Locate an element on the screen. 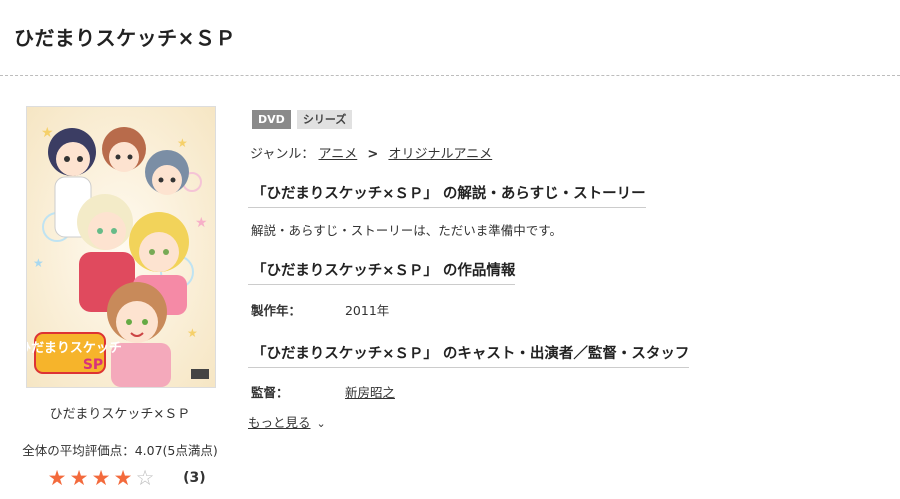 The width and height of the screenshot is (900, 499). show-more-label: もっと見る is located at coordinates (279, 422).